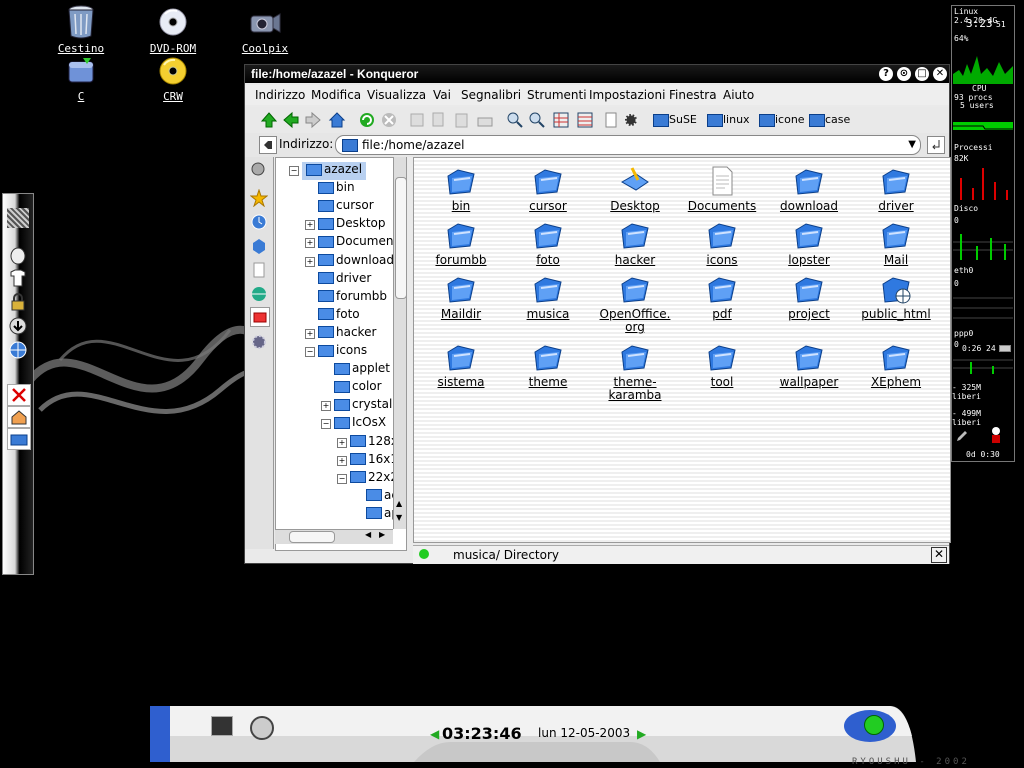  Describe the element at coordinates (809, 364) in the screenshot. I see `file-item: wallpaper` at that location.